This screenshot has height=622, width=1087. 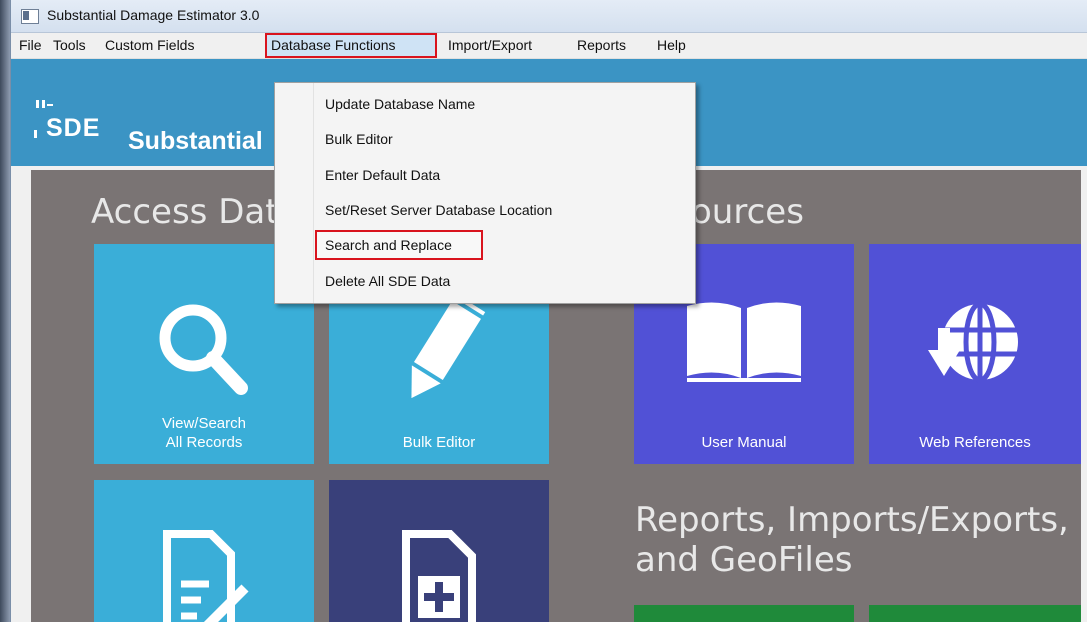 I want to click on app-icon, so click(x=30, y=16).